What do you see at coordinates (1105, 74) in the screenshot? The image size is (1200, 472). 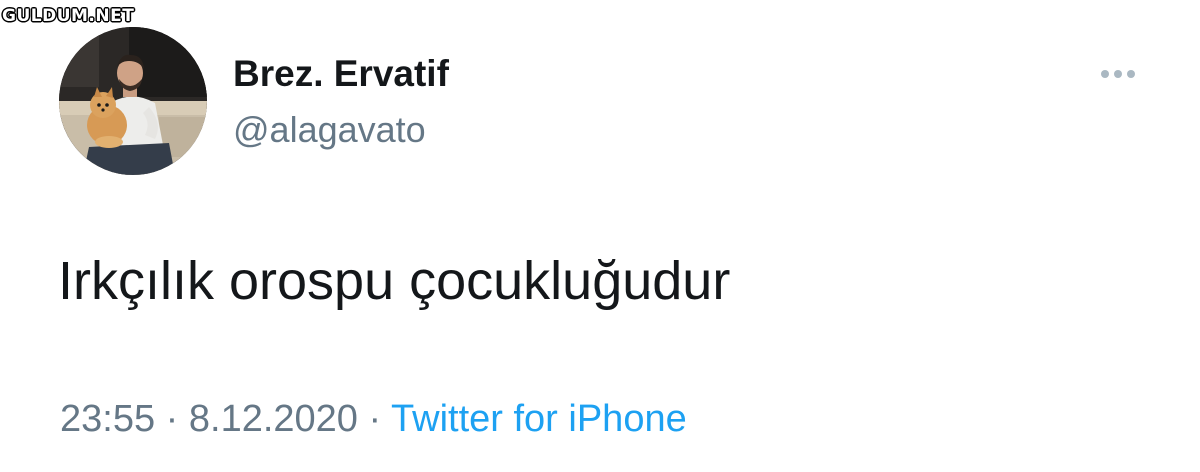 I see `more-horizontal-icon` at bounding box center [1105, 74].